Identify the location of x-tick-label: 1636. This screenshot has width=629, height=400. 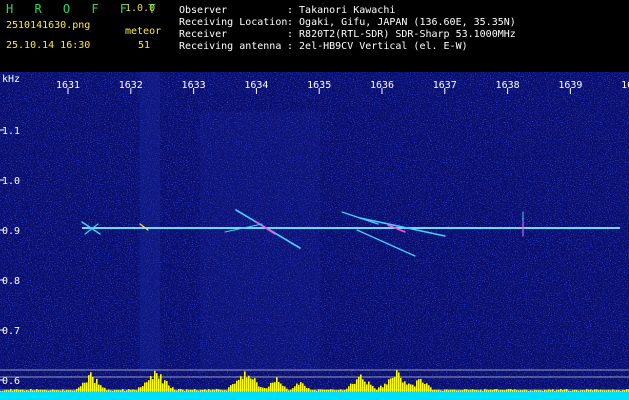
(382, 85).